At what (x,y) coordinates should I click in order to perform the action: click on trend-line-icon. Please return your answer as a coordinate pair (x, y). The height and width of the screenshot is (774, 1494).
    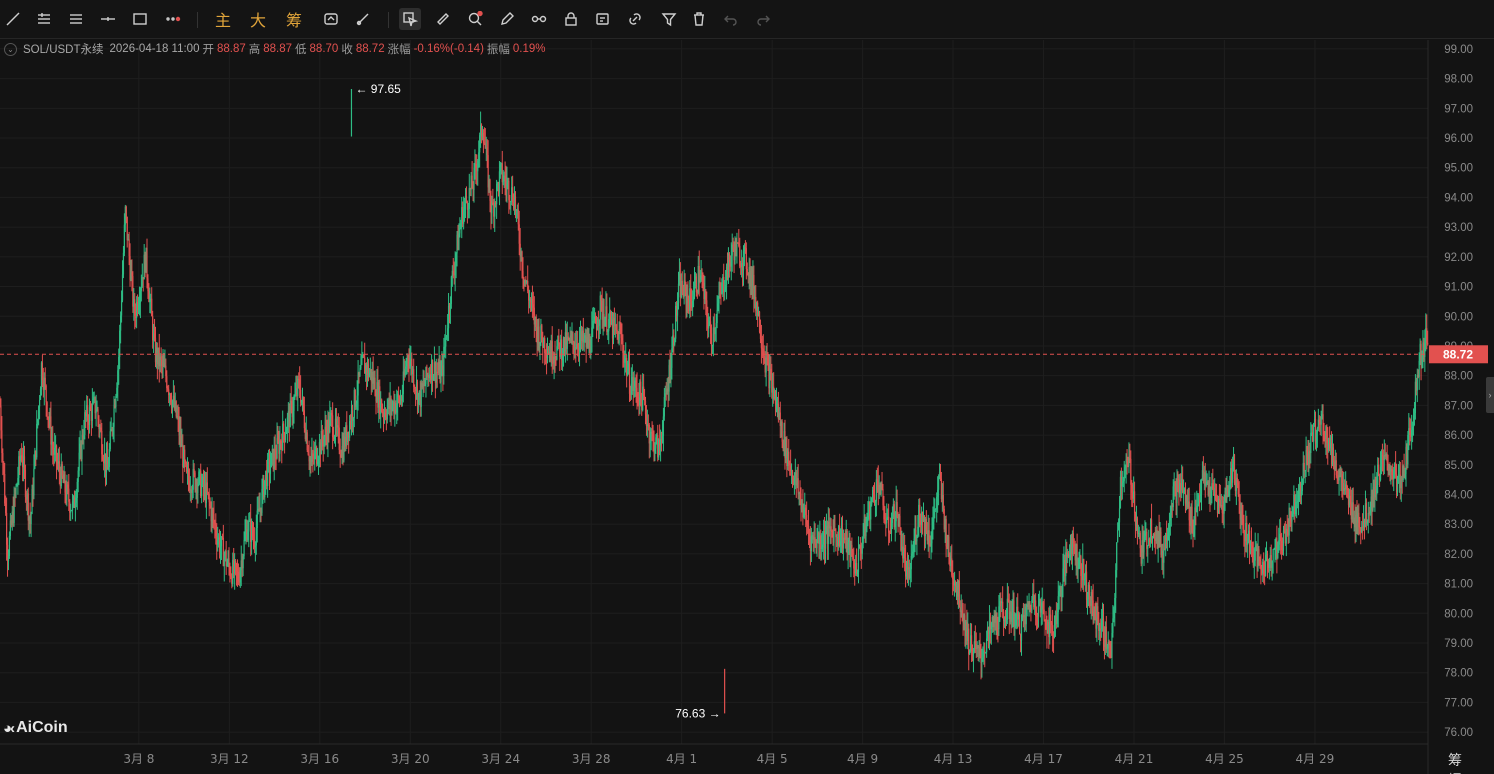
    Looking at the image, I should click on (13, 19).